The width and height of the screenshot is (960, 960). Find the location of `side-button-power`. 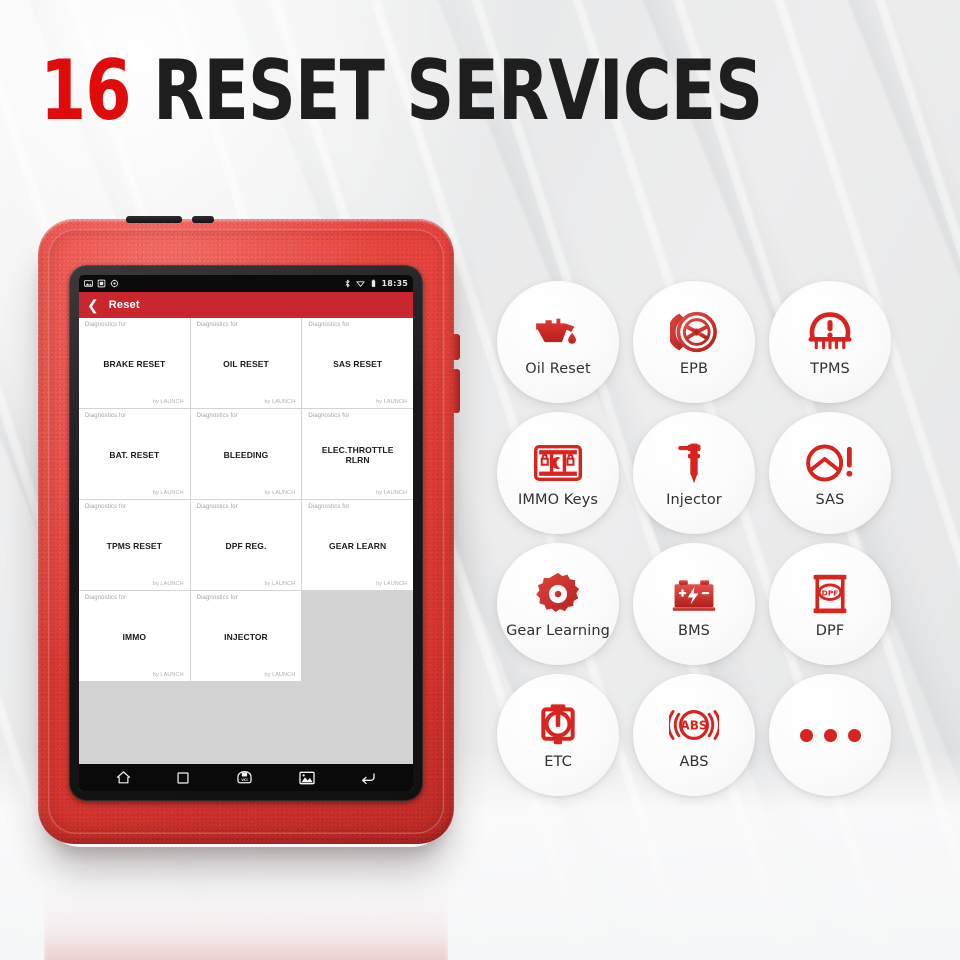

side-button-power is located at coordinates (456, 347).